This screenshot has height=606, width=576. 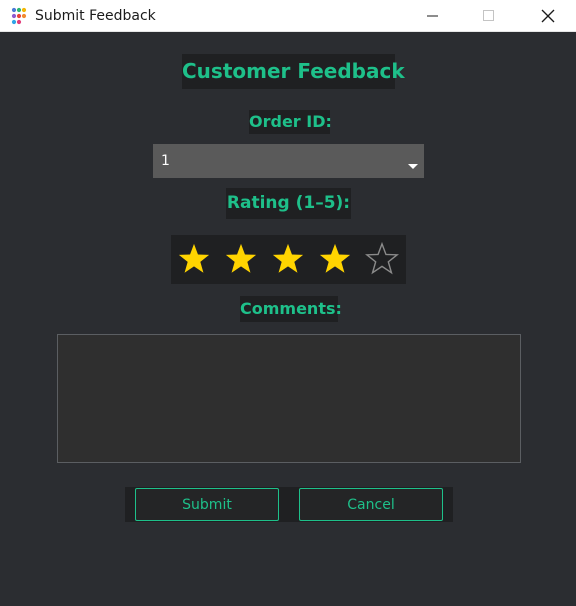 I want to click on close-button, so click(x=548, y=16).